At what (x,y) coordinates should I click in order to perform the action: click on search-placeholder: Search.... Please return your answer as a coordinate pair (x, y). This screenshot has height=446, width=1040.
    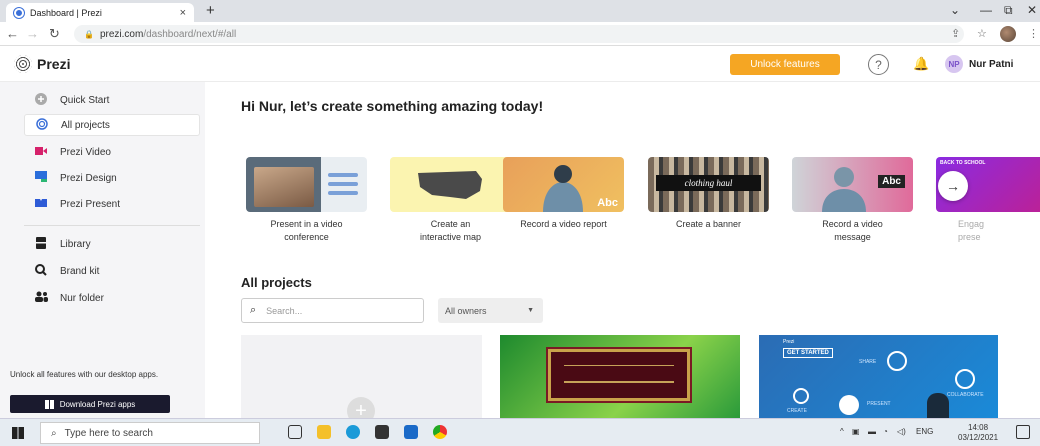
    Looking at the image, I should click on (284, 310).